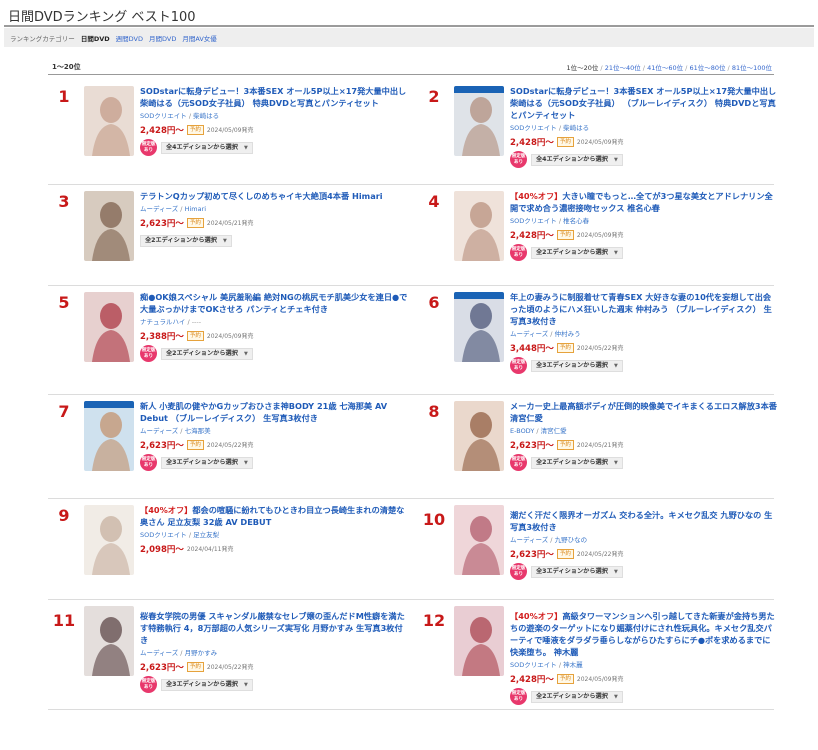 This screenshot has height=750, width=818. I want to click on price: 2,428円〜, so click(162, 130).